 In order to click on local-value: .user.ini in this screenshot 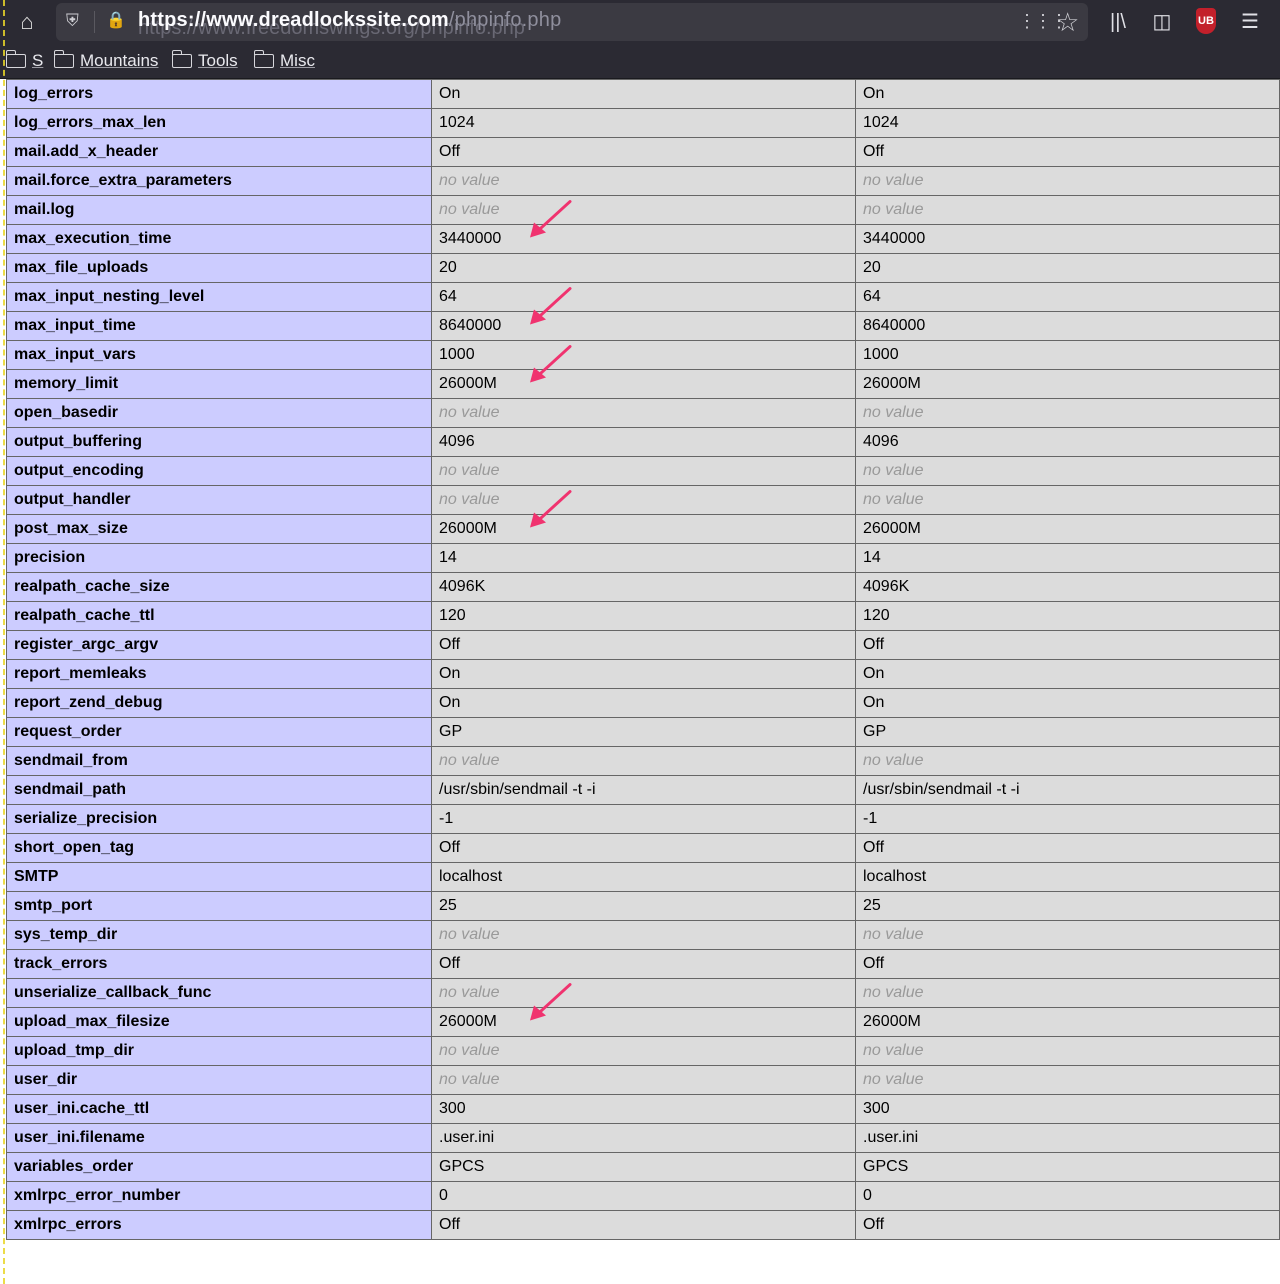, I will do `click(643, 1138)`.